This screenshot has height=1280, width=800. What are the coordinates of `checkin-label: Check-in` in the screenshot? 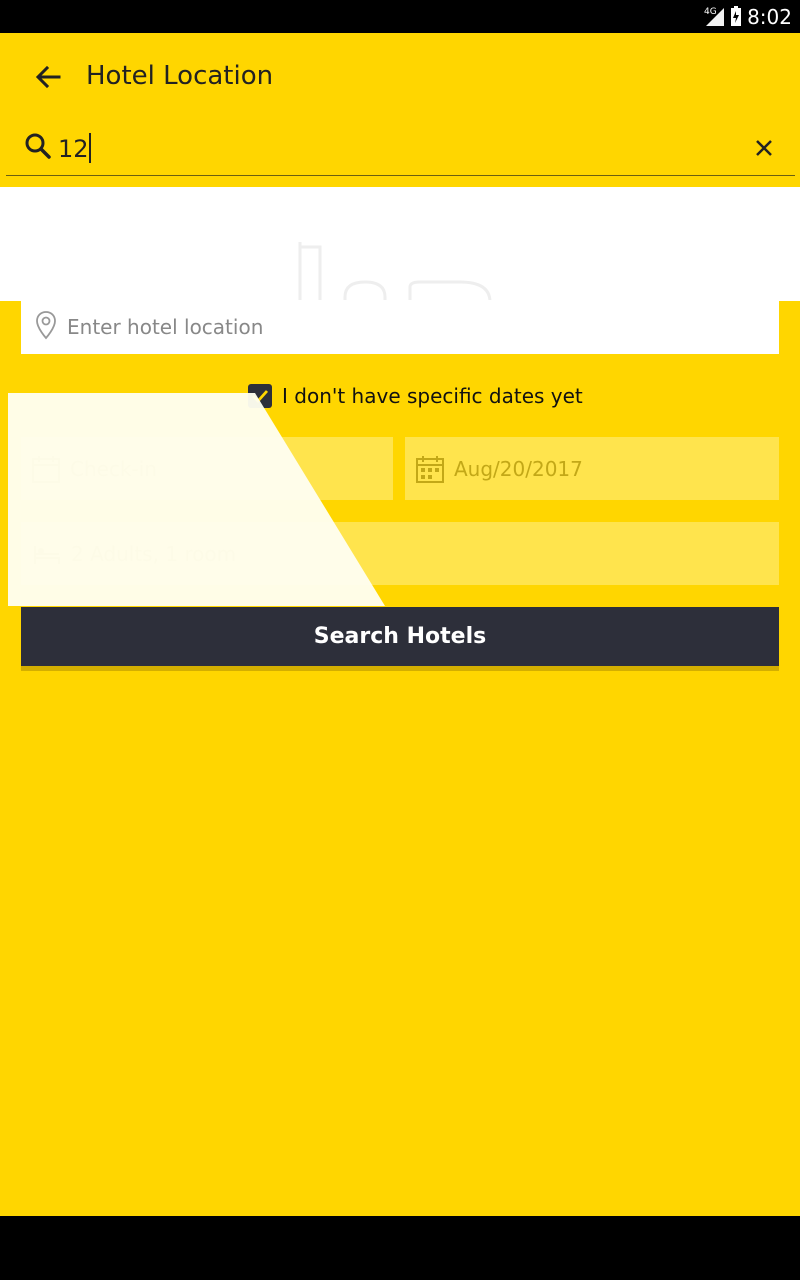 It's located at (113, 468).